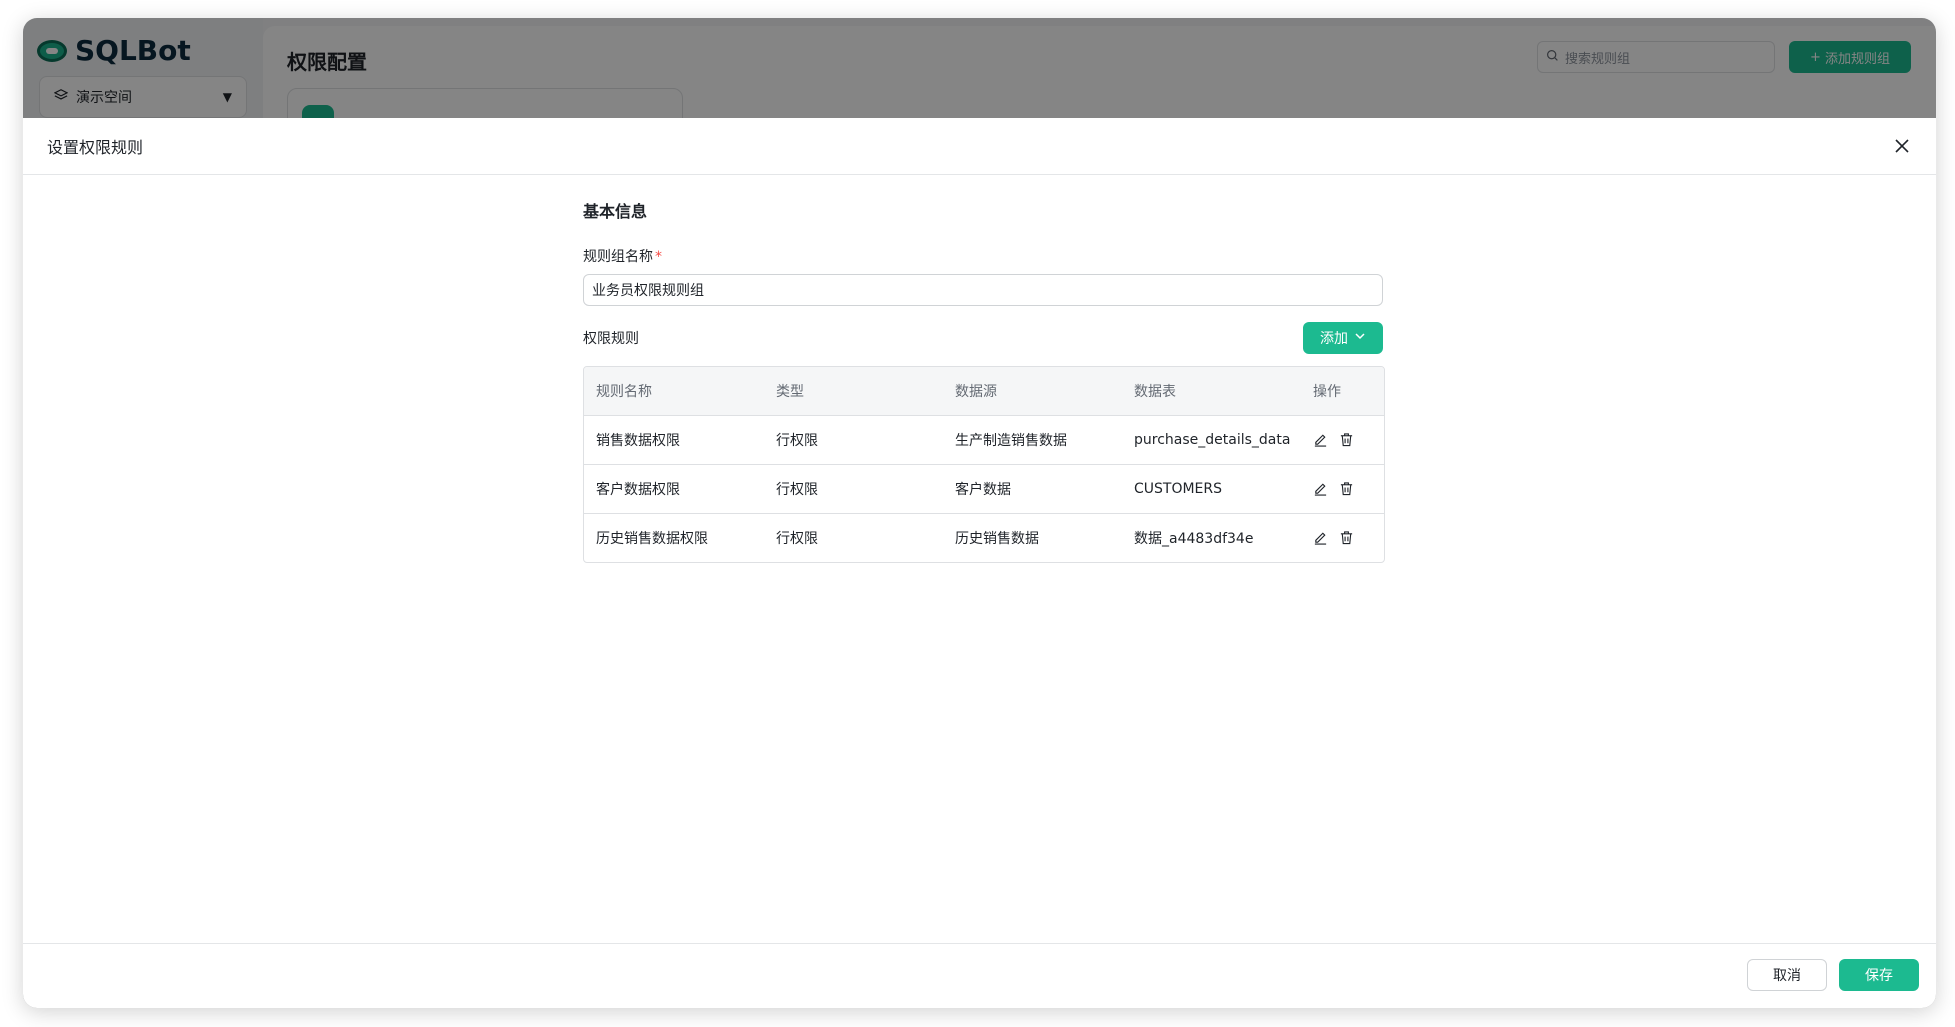 Image resolution: width=1955 pixels, height=1027 pixels. I want to click on section-title: 基本信息, so click(615, 211).